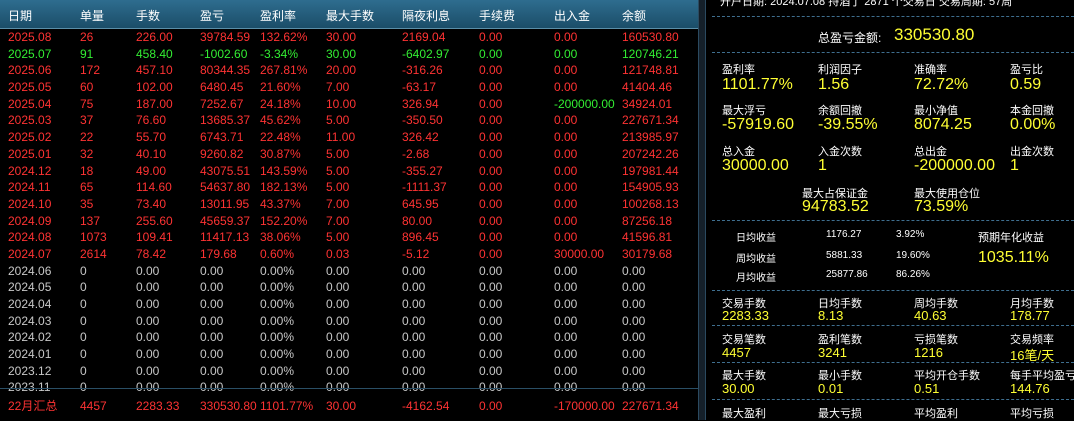  Describe the element at coordinates (756, 259) in the screenshot. I see `income-label: 周均收益` at that location.